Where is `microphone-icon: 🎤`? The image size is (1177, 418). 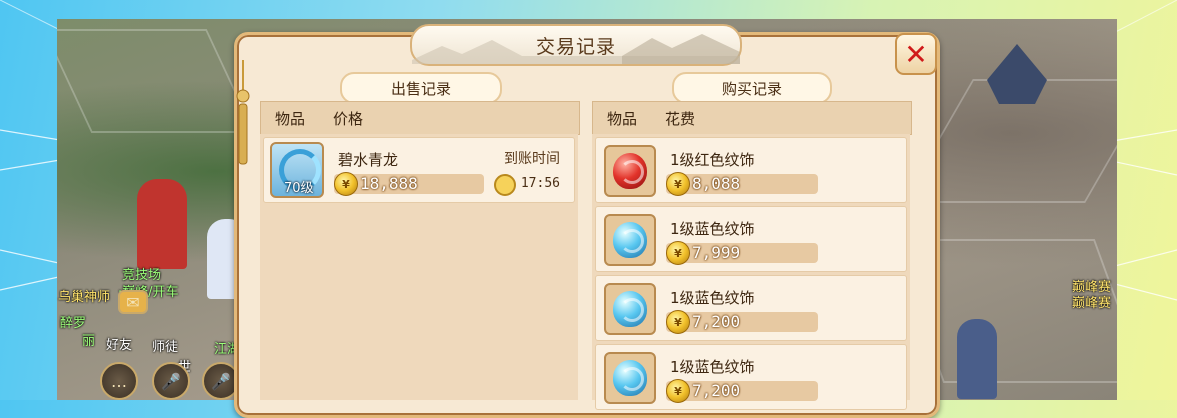 microphone-icon: 🎤 is located at coordinates (171, 381).